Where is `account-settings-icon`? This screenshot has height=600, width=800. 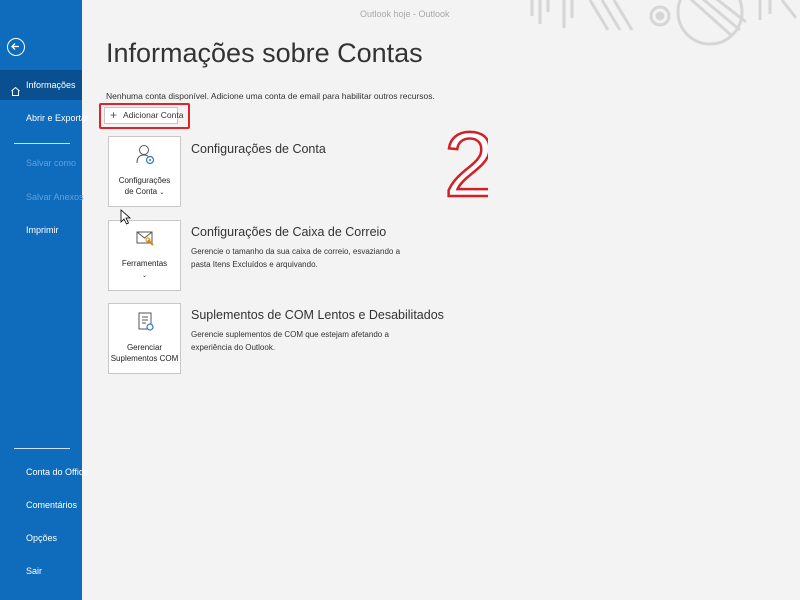
account-settings-icon is located at coordinates (146, 157).